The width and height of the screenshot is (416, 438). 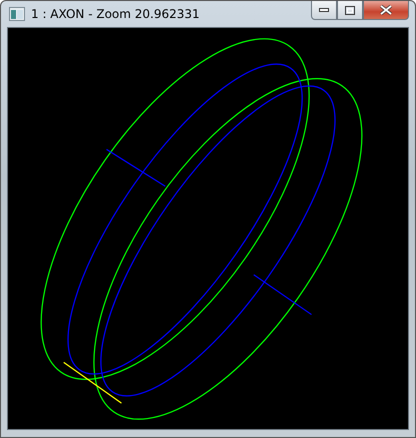 I want to click on close-icon, so click(x=386, y=10).